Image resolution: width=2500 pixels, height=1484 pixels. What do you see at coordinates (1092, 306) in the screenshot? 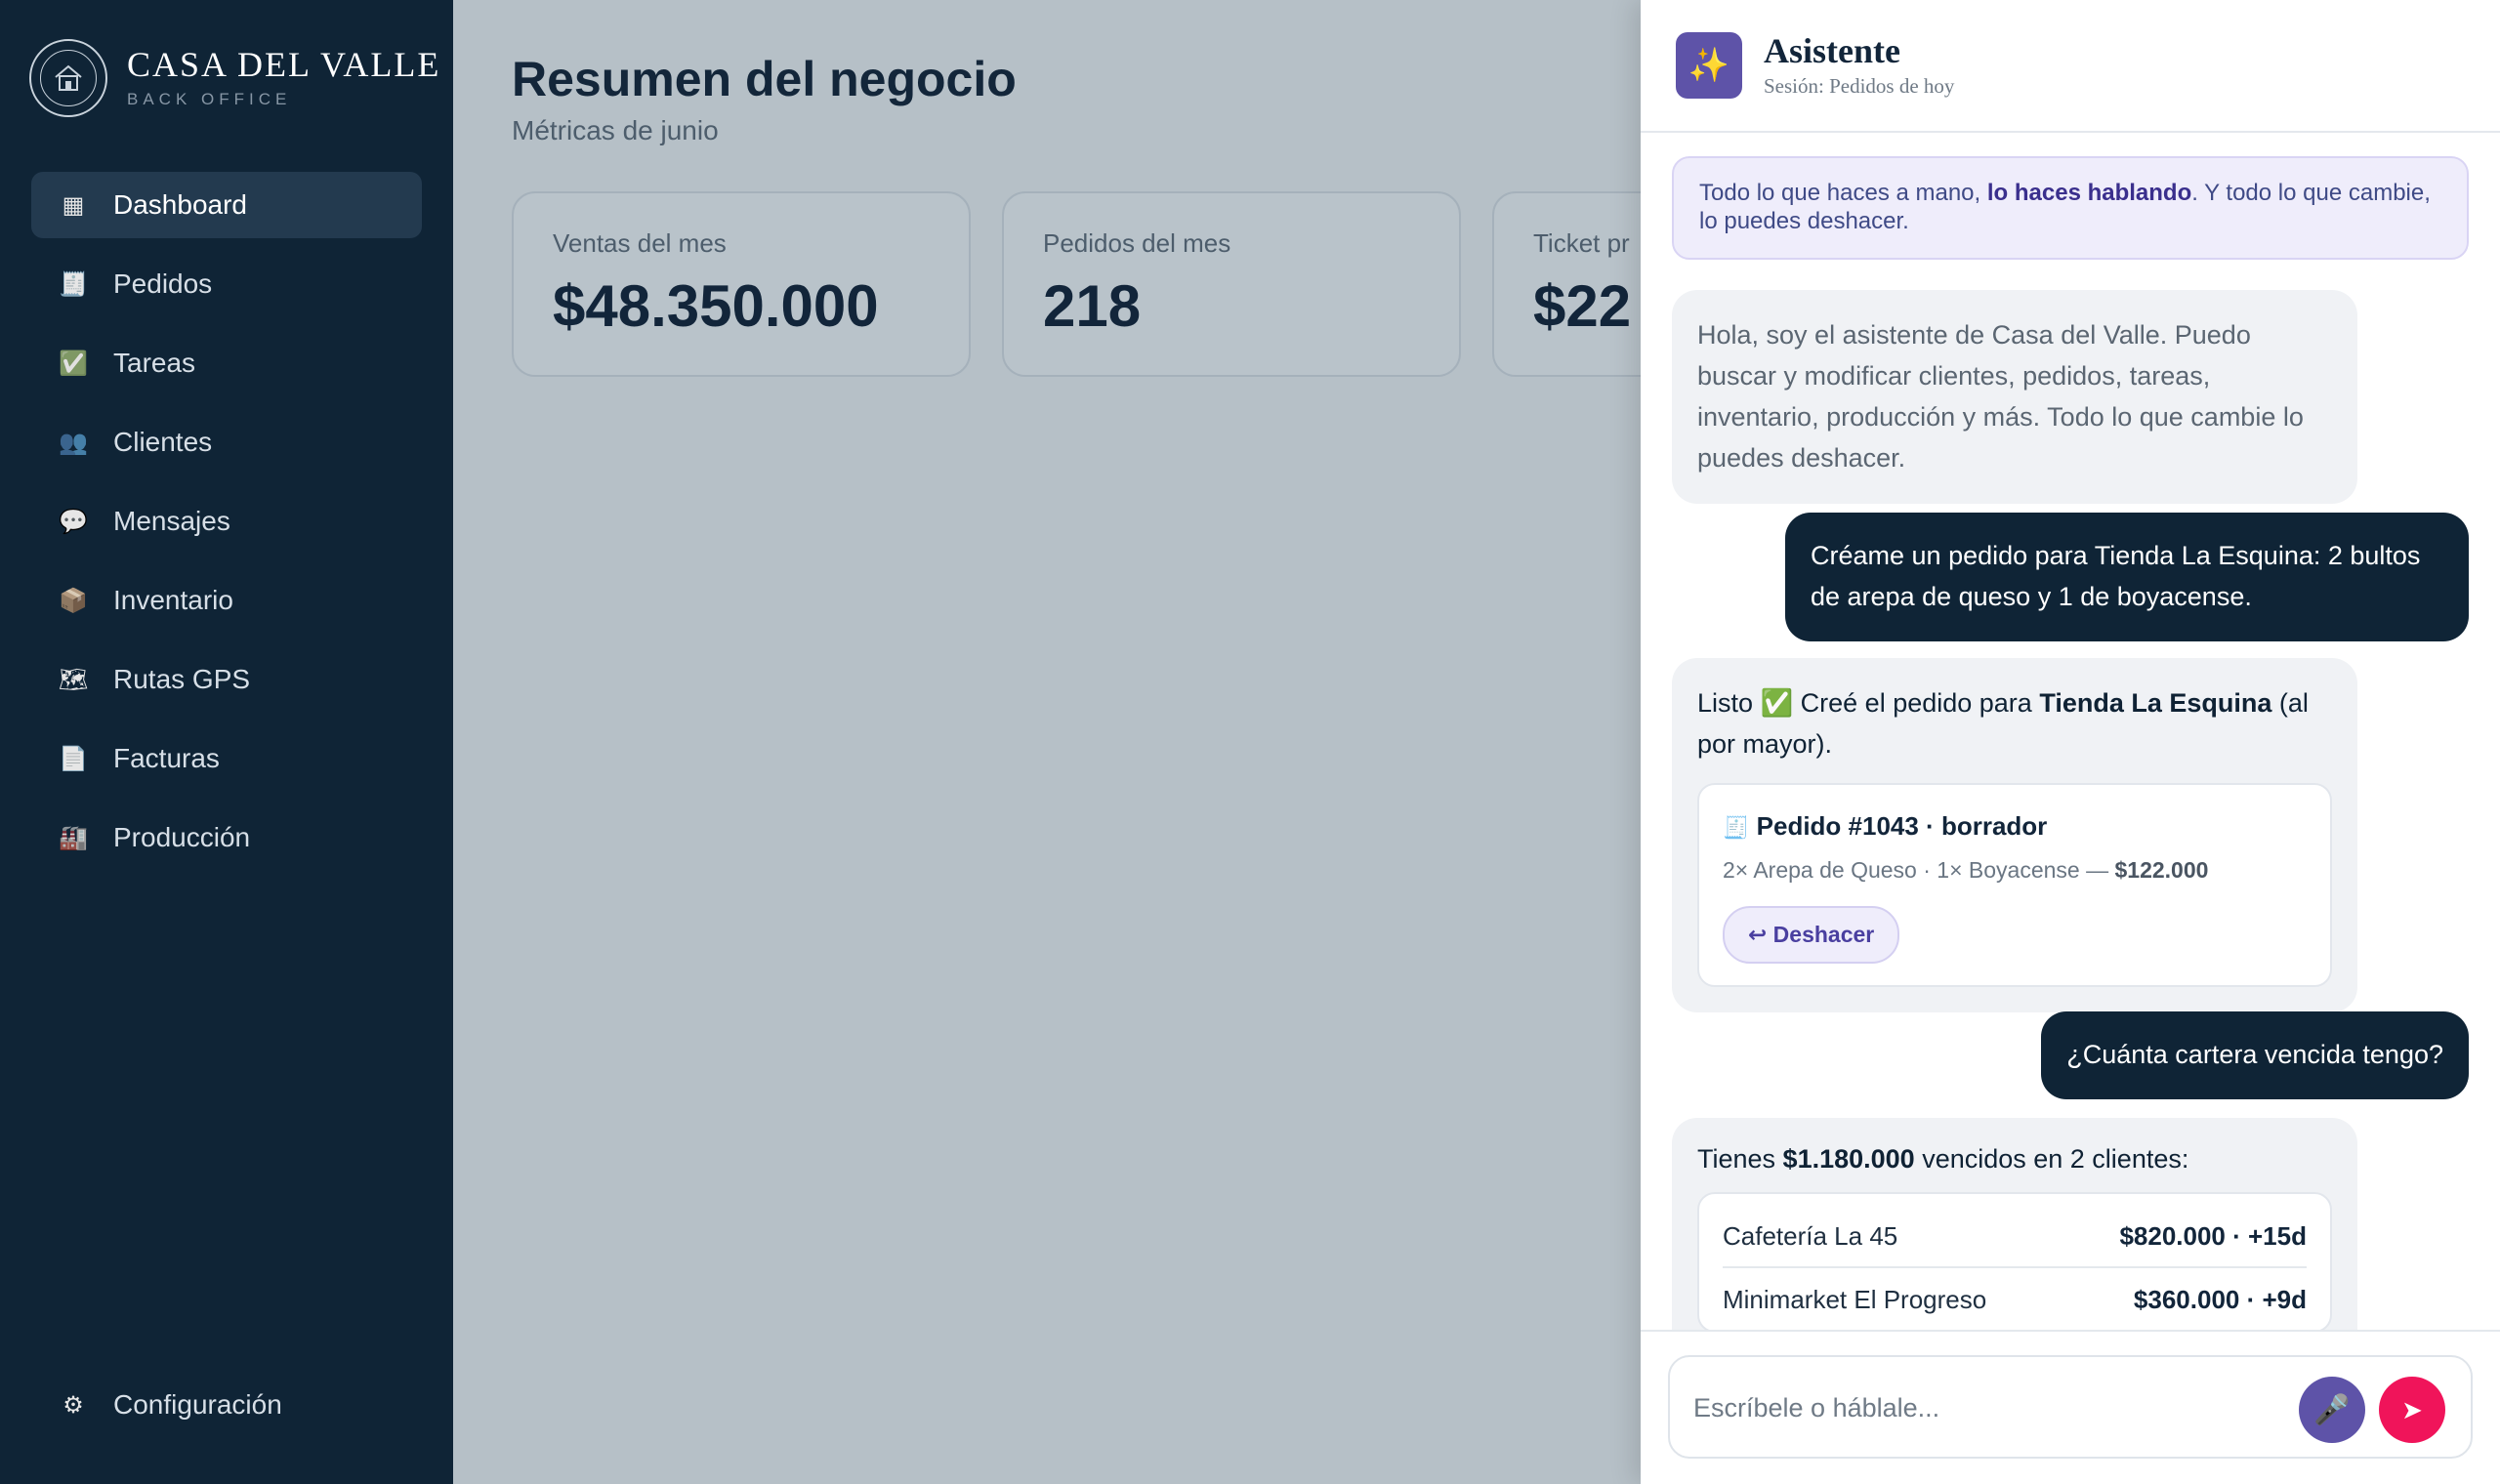
I see `metric-value: 218` at bounding box center [1092, 306].